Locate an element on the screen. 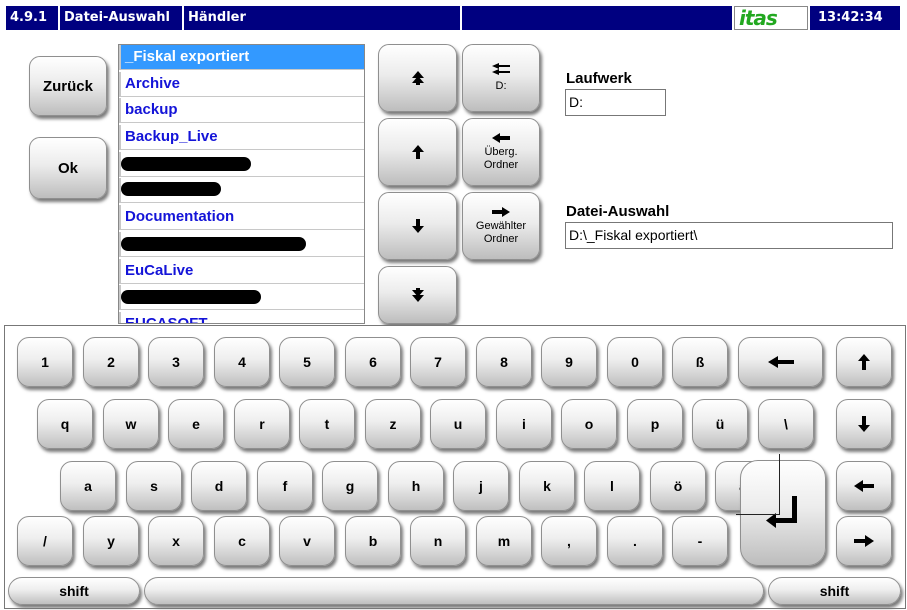  key-minus: - is located at coordinates (700, 541).